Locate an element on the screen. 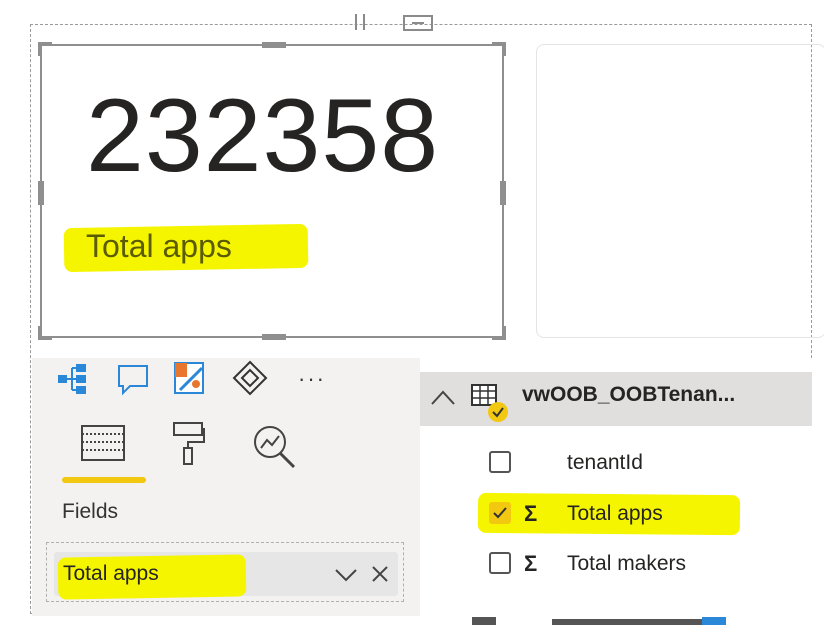  active-tab-indicator is located at coordinates (104, 480).